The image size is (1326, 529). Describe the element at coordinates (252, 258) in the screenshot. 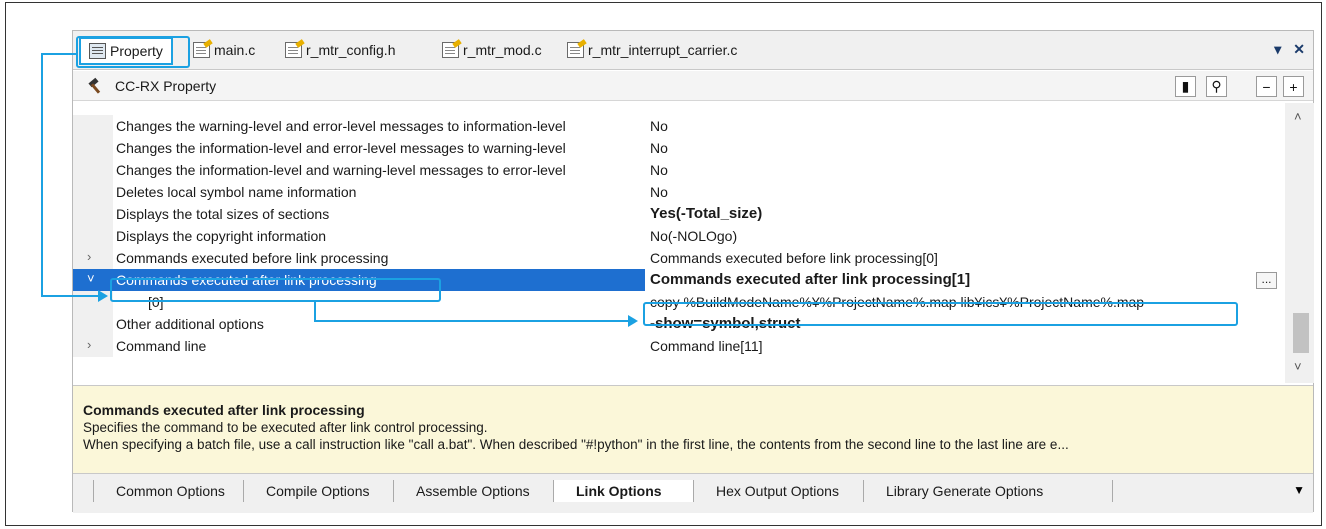

I see `property-name: Commands executed before link processing` at that location.